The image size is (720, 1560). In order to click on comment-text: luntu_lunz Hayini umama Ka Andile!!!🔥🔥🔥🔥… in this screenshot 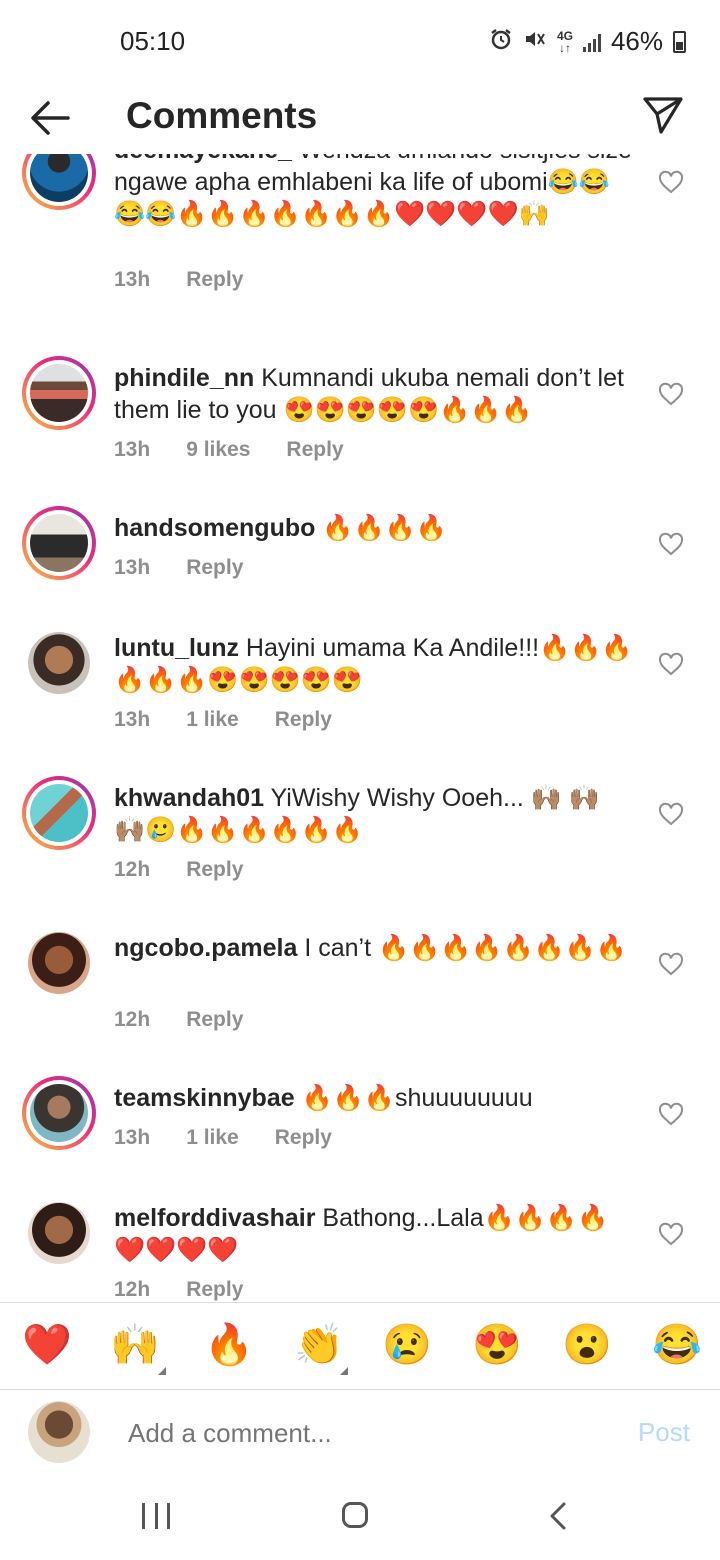, I will do `click(373, 664)`.